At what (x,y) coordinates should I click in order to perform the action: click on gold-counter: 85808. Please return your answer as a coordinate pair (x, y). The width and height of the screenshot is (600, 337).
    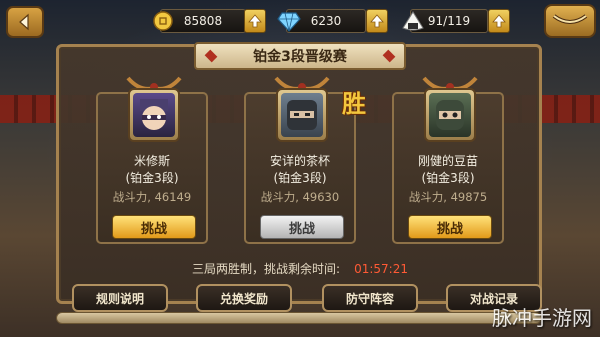
    Looking at the image, I should click on (199, 21).